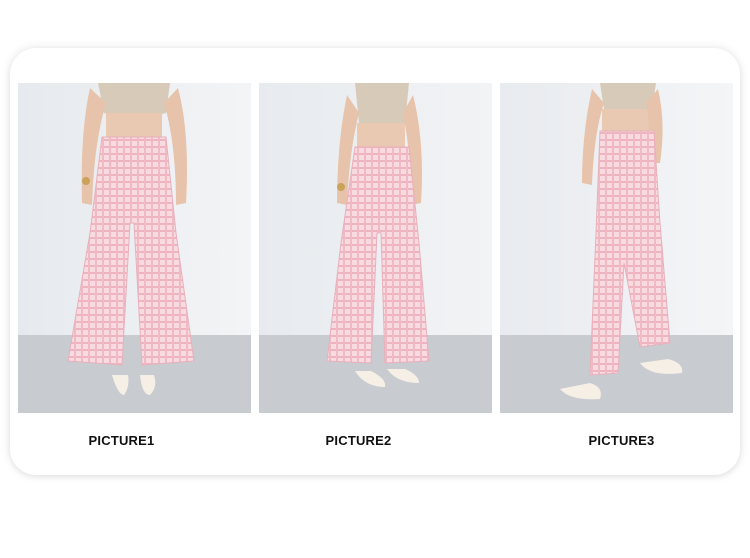 Image resolution: width=750 pixels, height=558 pixels. What do you see at coordinates (621, 440) in the screenshot?
I see `caption-picture-3: PICTURE3` at bounding box center [621, 440].